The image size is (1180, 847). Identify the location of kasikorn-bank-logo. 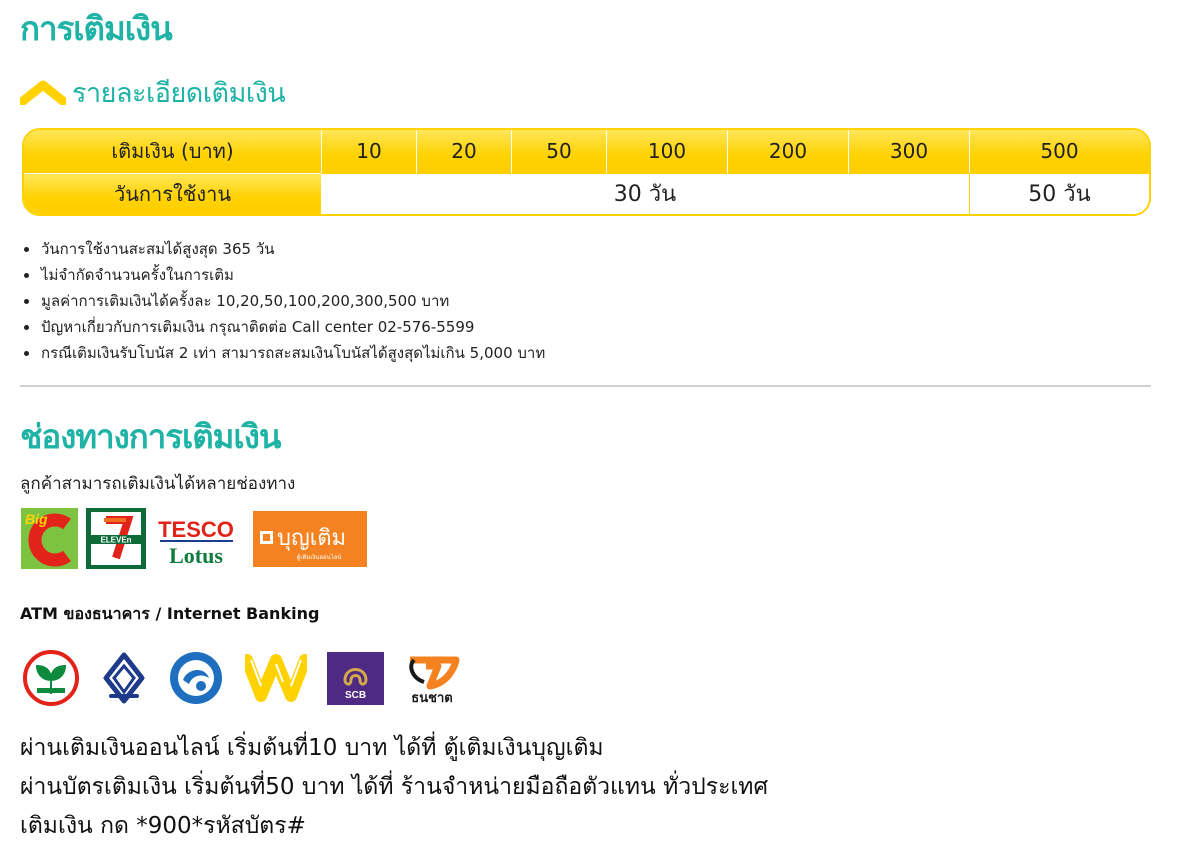
(51, 678).